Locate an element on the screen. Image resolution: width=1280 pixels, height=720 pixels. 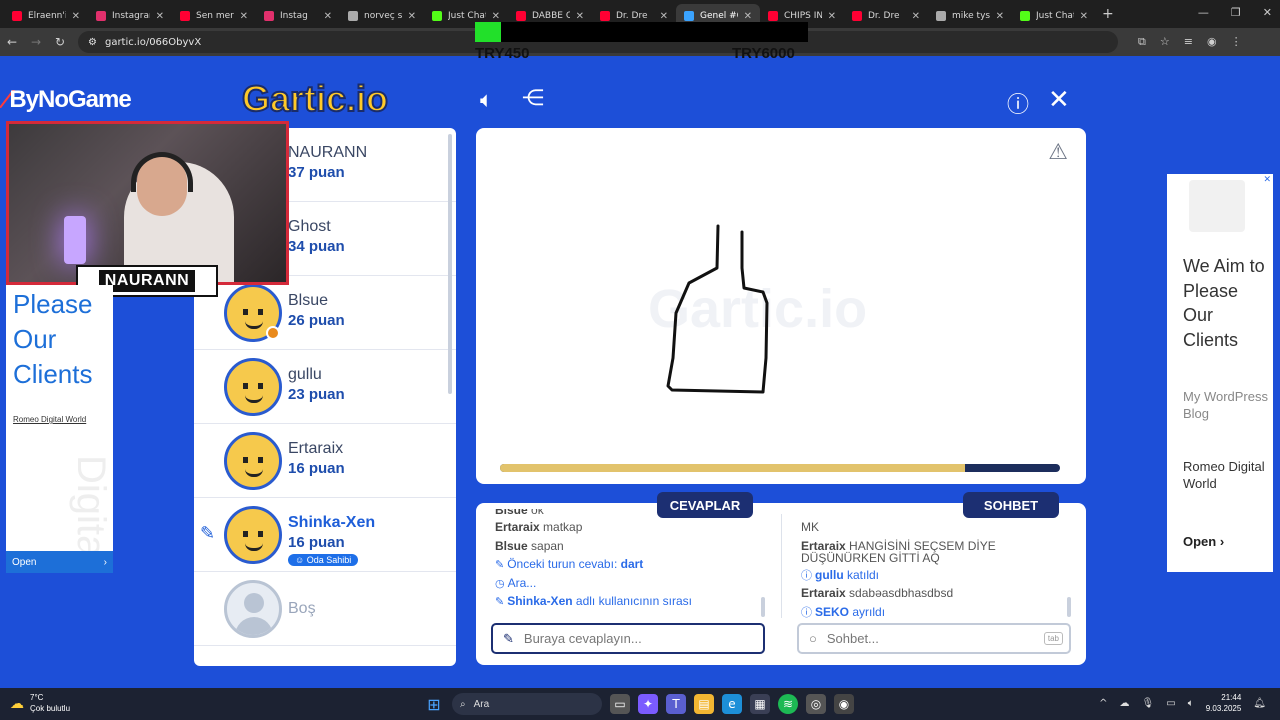
drawing-stroke is located at coordinates (717, 309).